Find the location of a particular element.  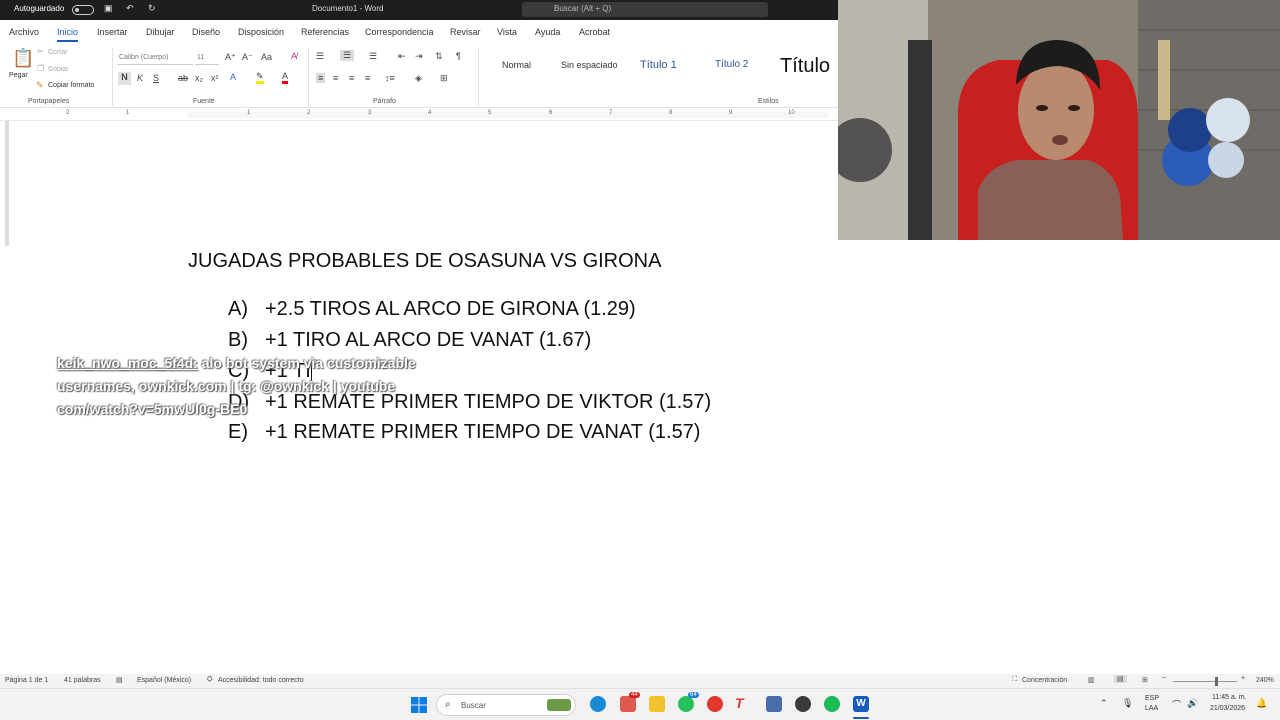

word-count: 41 palabras is located at coordinates (82, 680).